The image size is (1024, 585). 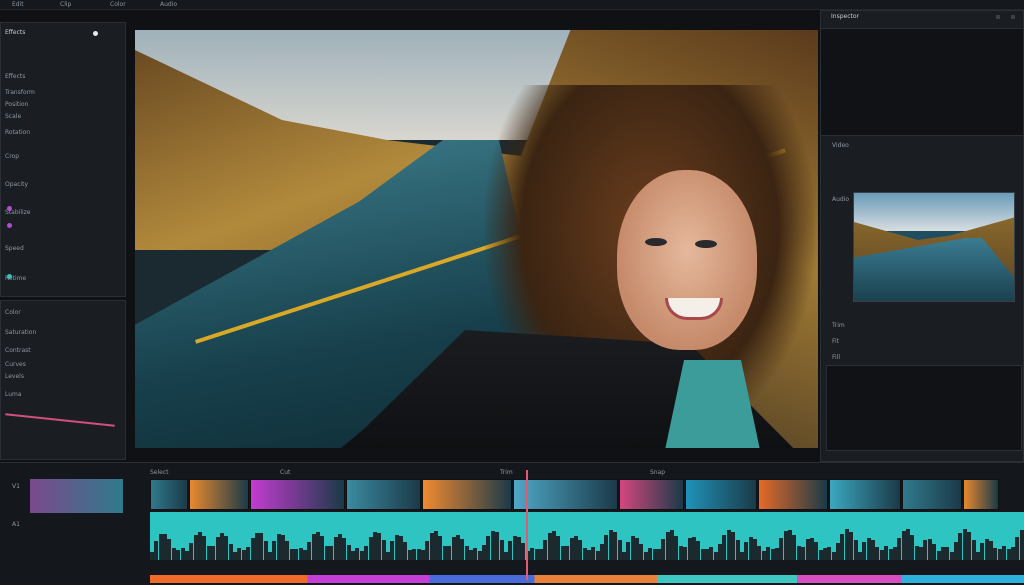 What do you see at coordinates (922, 82) in the screenshot?
I see `source-monitor` at bounding box center [922, 82].